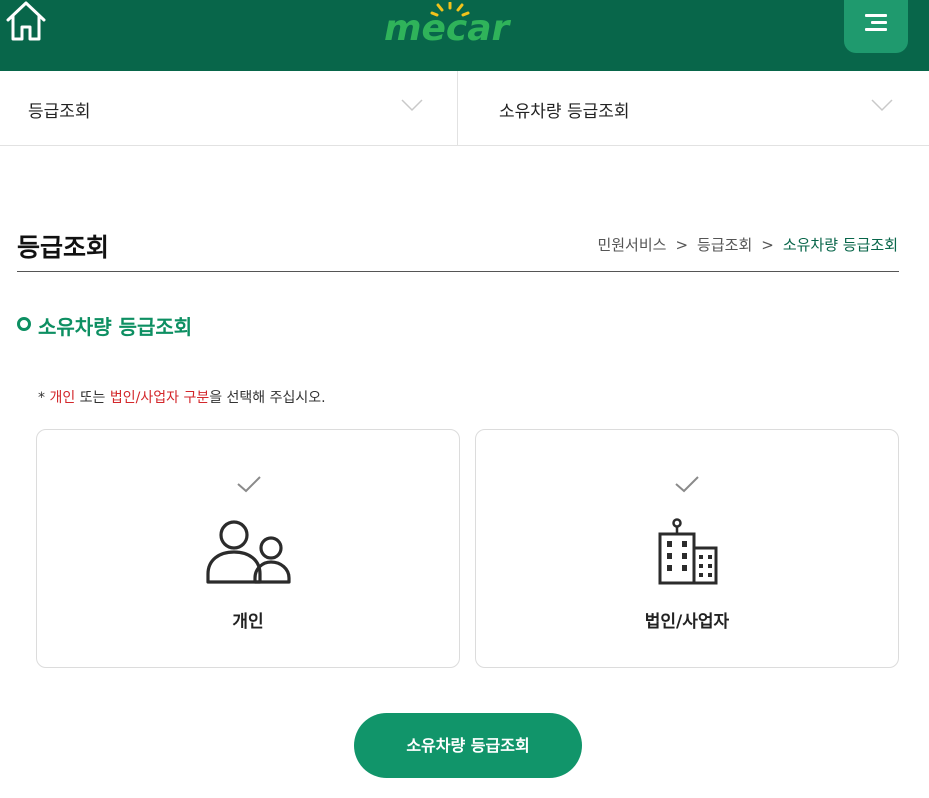 The image size is (929, 798). Describe the element at coordinates (44, 398) in the screenshot. I see `notice-prefix: *` at that location.